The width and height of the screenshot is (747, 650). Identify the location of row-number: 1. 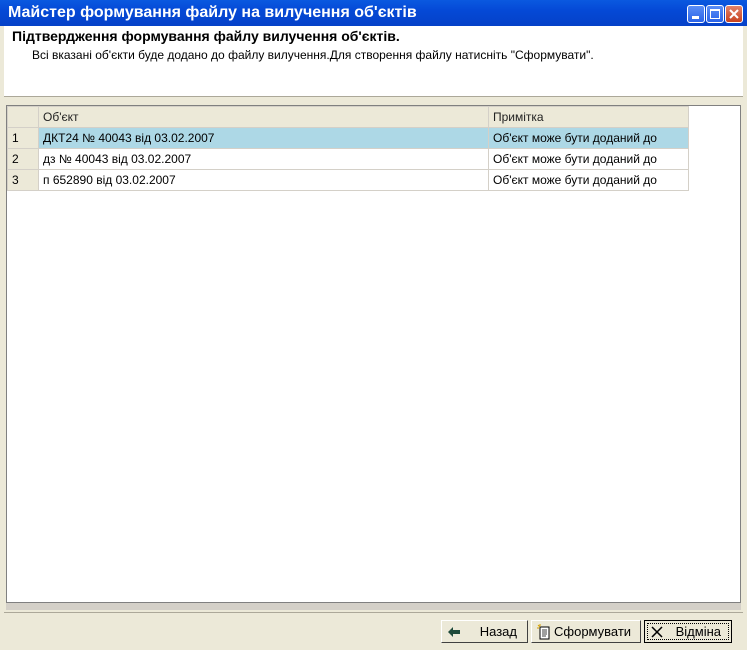
(23, 138).